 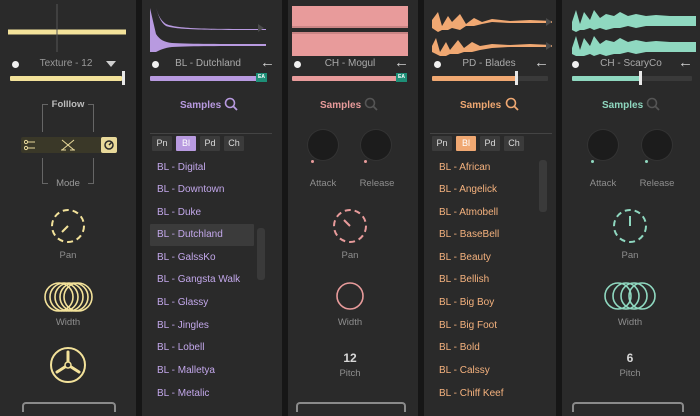 What do you see at coordinates (178, 168) in the screenshot?
I see `list-item: BL - Digital` at bounding box center [178, 168].